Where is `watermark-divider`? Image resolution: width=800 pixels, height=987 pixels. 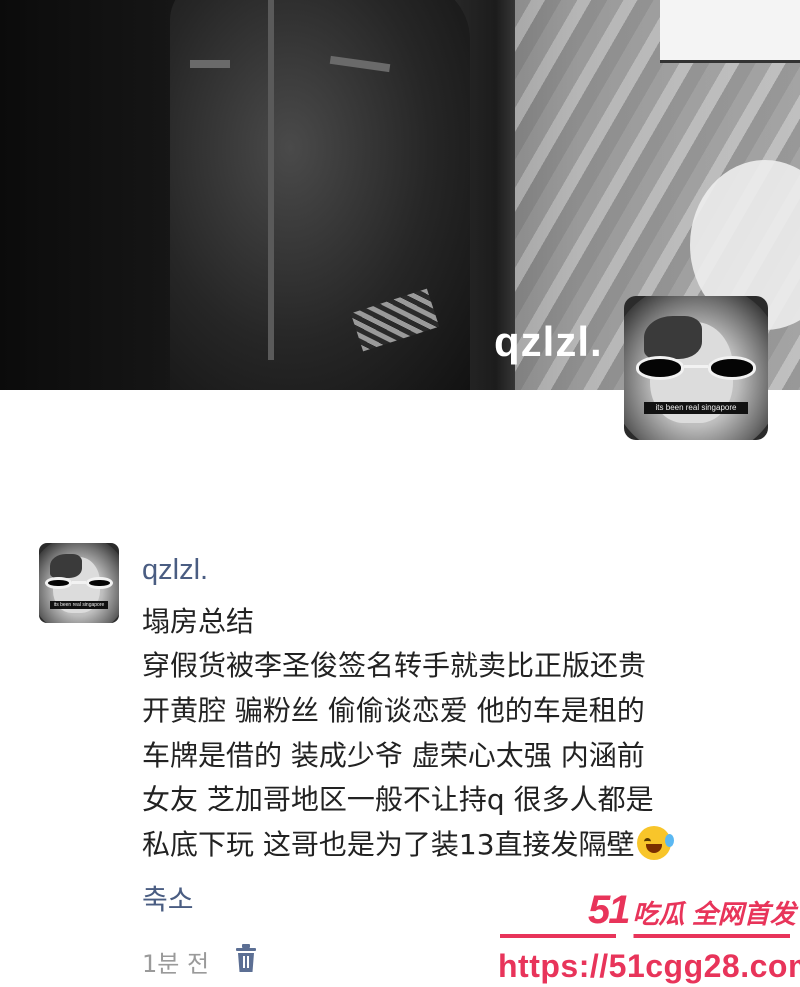 watermark-divider is located at coordinates (645, 936).